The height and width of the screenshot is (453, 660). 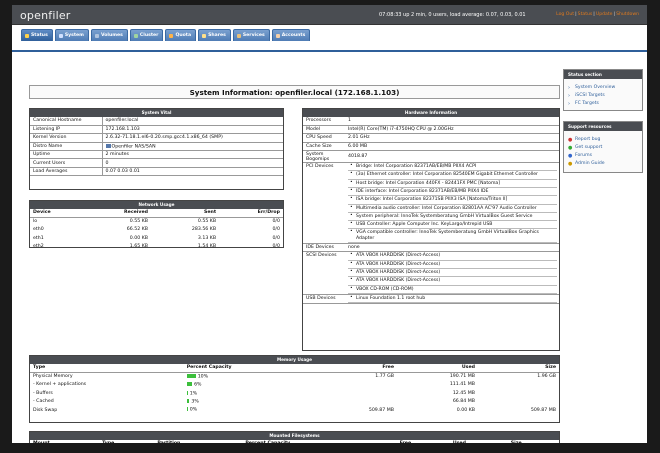 I want to click on tab-accounts: Accounts, so click(x=291, y=35).